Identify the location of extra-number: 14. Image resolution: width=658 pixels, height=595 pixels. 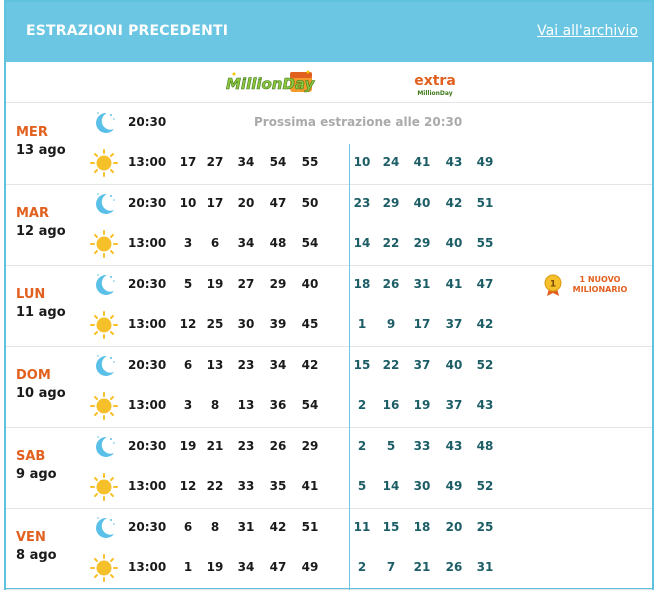
(362, 243).